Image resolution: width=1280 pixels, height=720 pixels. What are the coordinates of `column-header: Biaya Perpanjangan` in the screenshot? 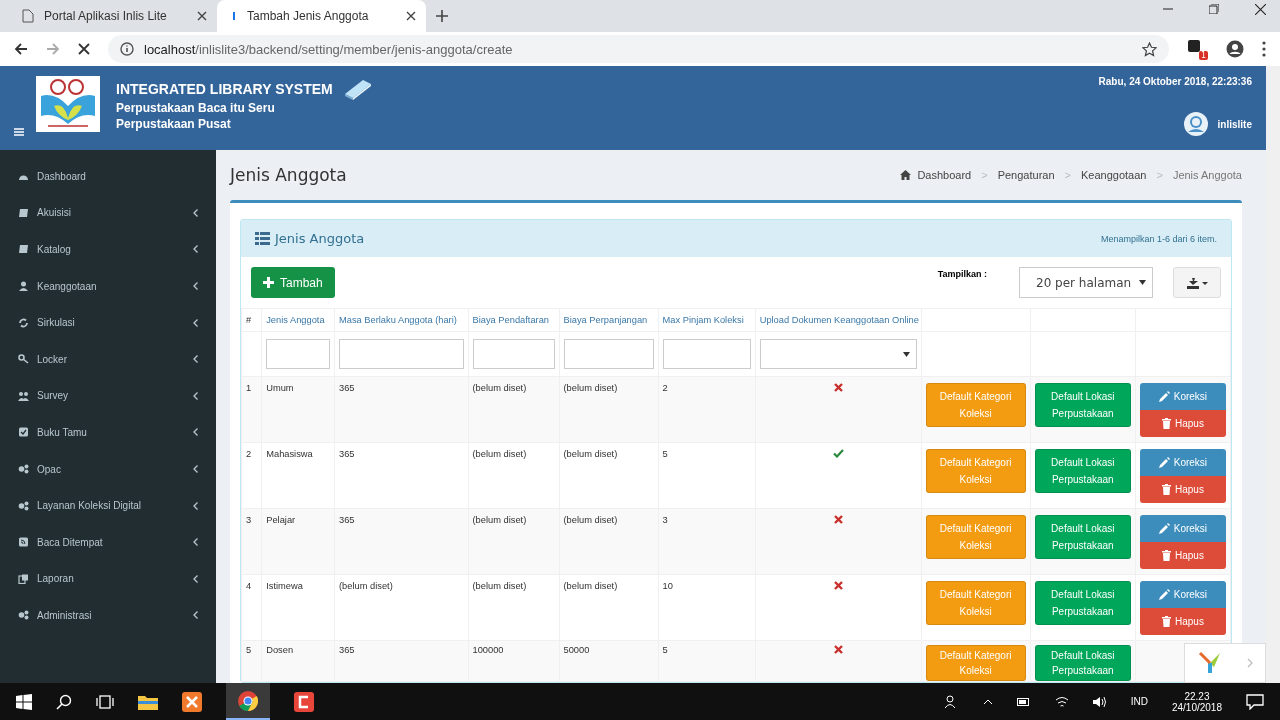 It's located at (609, 320).